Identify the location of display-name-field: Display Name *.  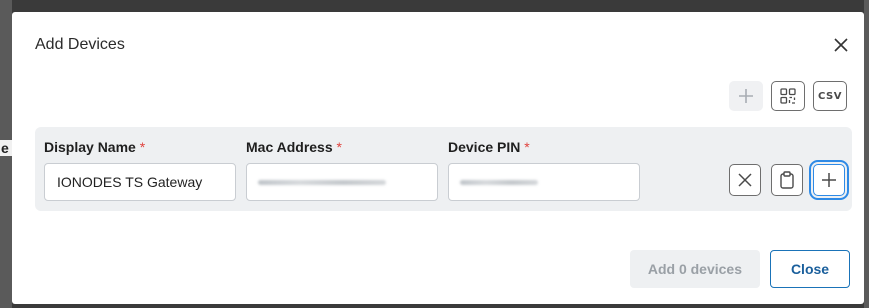
(140, 170).